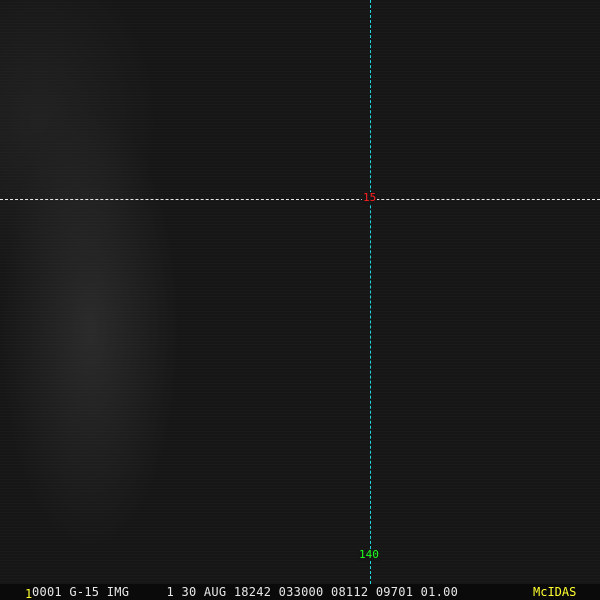 The width and height of the screenshot is (600, 600). Describe the element at coordinates (555, 592) in the screenshot. I see `mcidas-brand: McIDAS` at that location.